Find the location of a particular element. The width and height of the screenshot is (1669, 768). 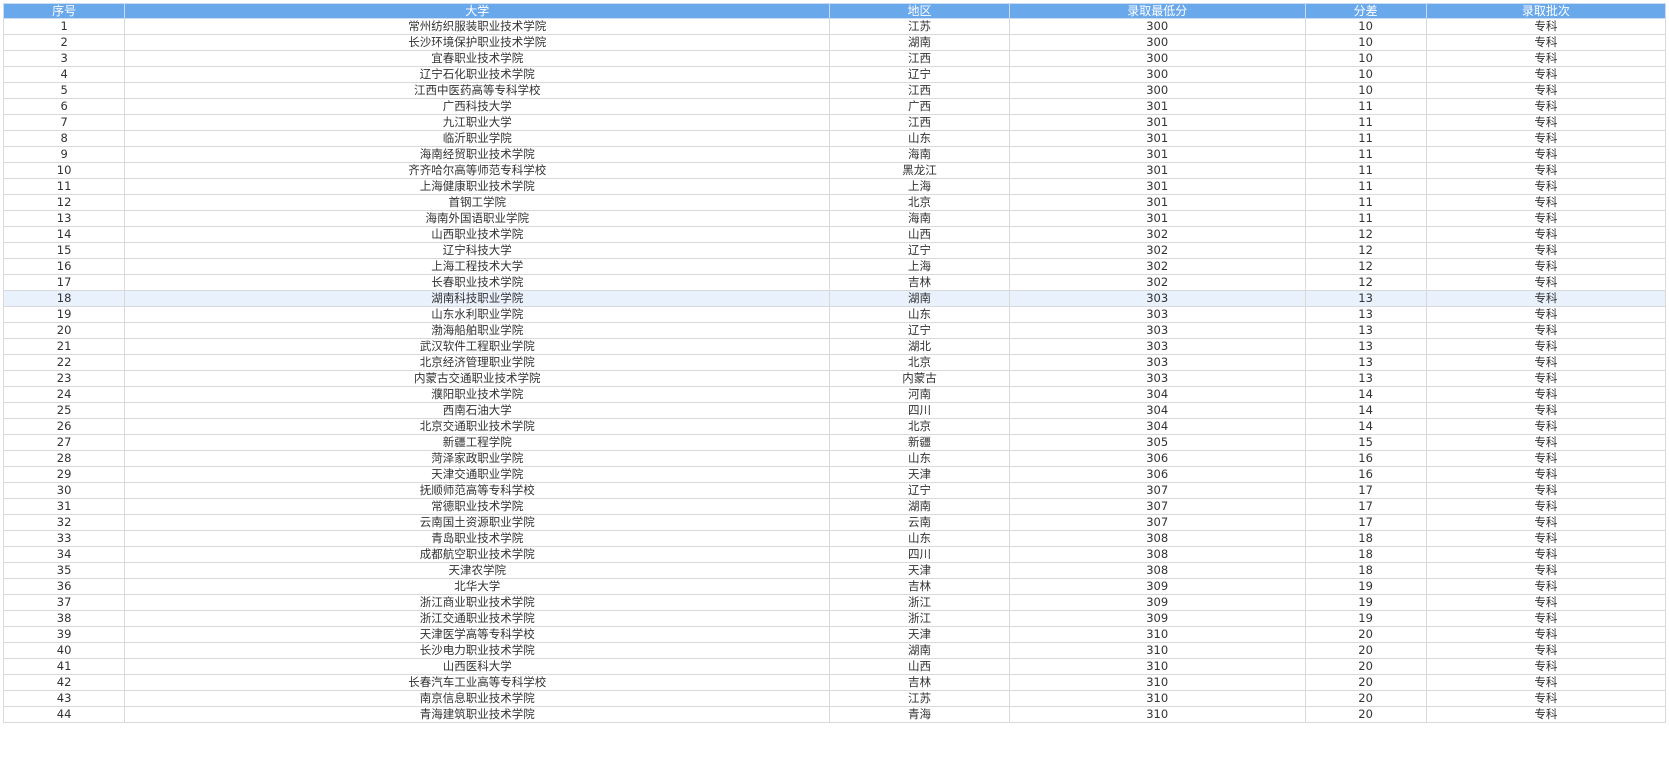

cell-university: 海南经贸职业技术学院 is located at coordinates (477, 154).